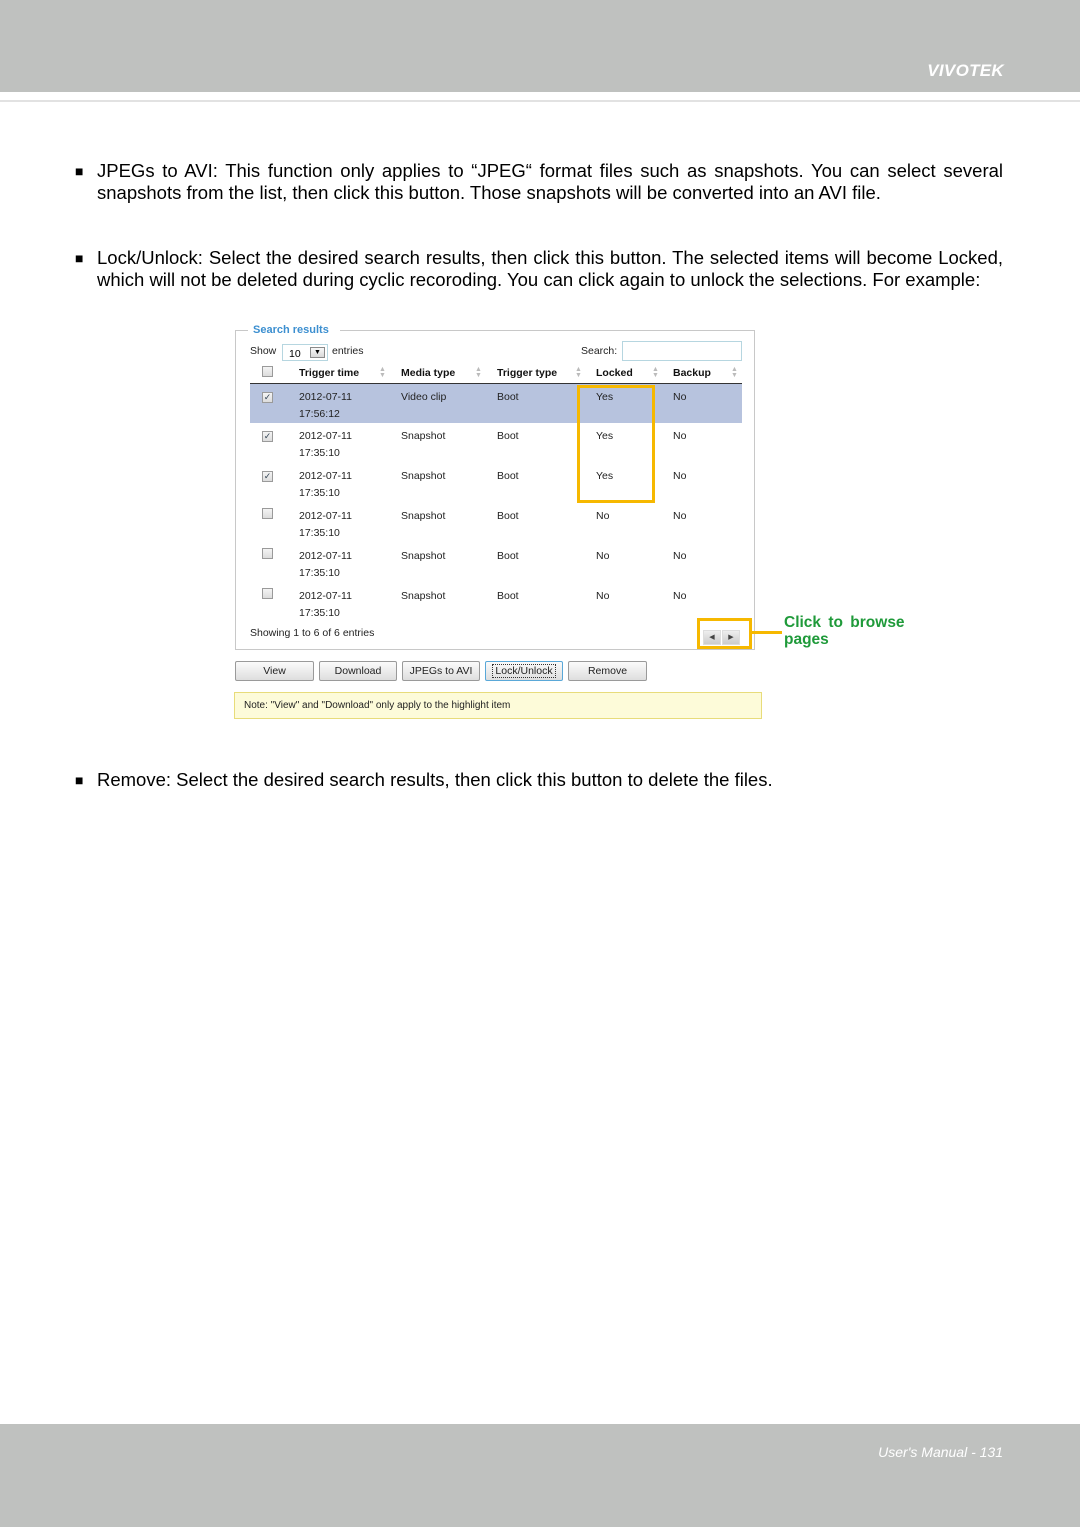  I want to click on jpegs-to-avi-button: JPEGs to AVI, so click(441, 671).